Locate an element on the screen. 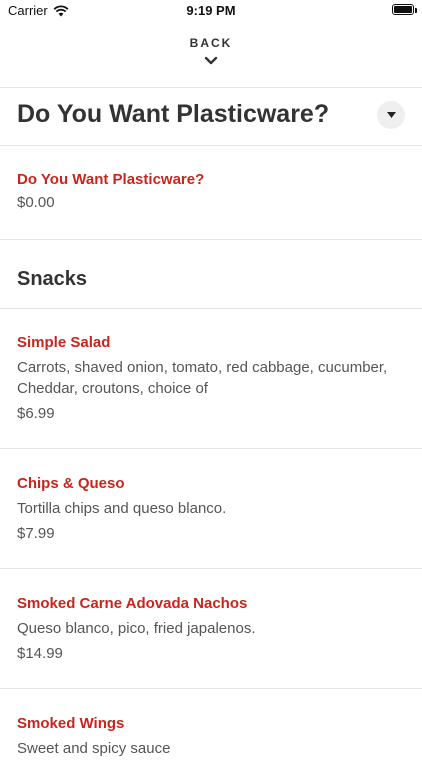 The height and width of the screenshot is (765, 422). section-title-snacks: Snacks is located at coordinates (52, 279).